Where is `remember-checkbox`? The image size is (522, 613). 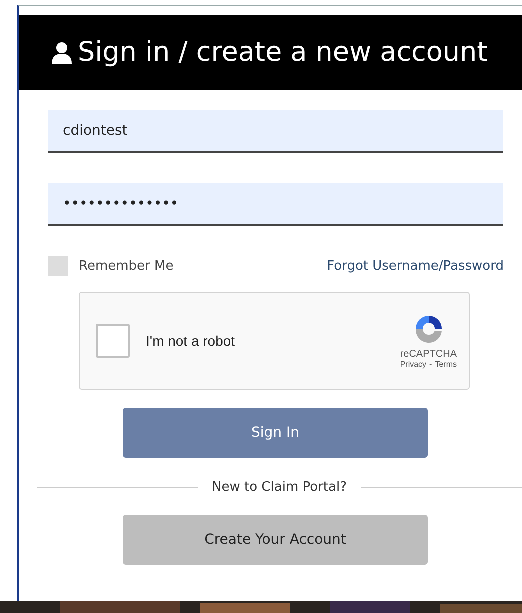 remember-checkbox is located at coordinates (58, 266).